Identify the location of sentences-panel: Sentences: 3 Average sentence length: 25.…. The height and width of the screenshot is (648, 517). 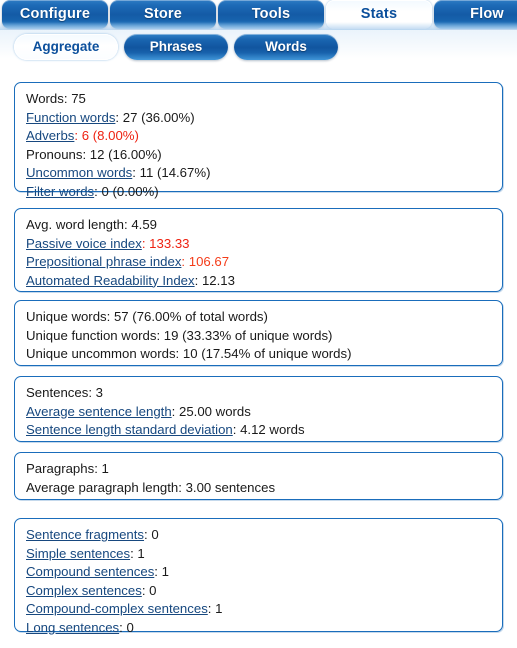
(258, 409).